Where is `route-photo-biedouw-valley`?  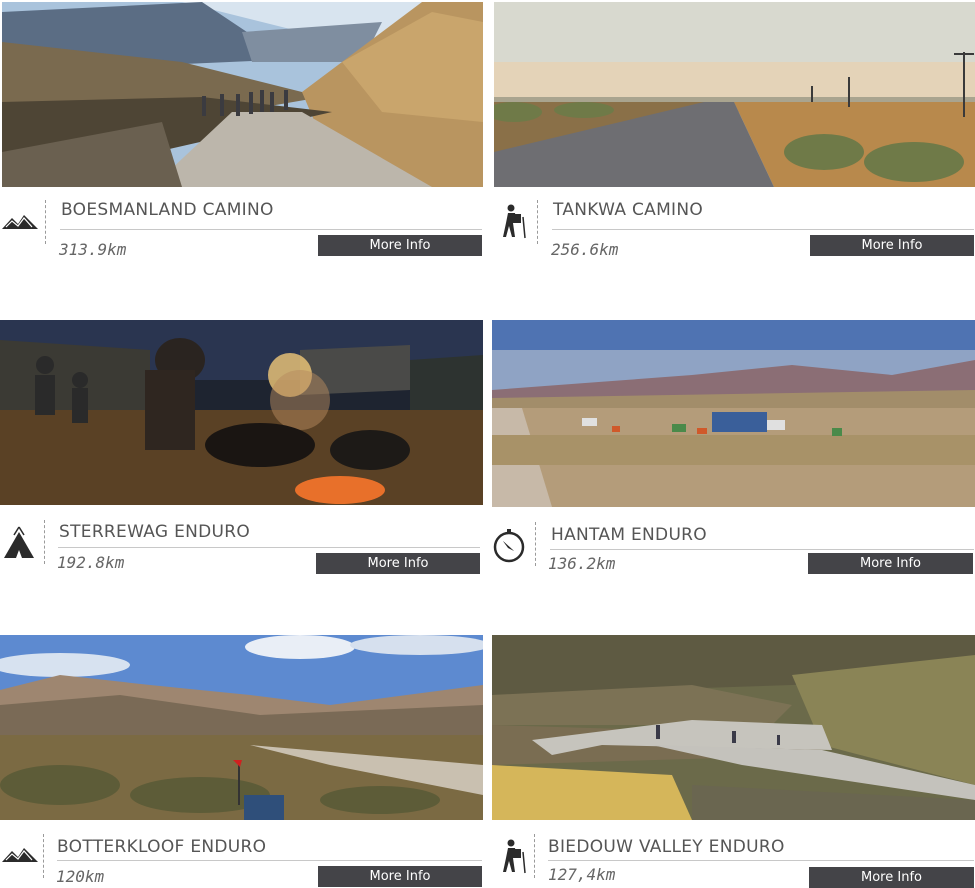 route-photo-biedouw-valley is located at coordinates (733, 727).